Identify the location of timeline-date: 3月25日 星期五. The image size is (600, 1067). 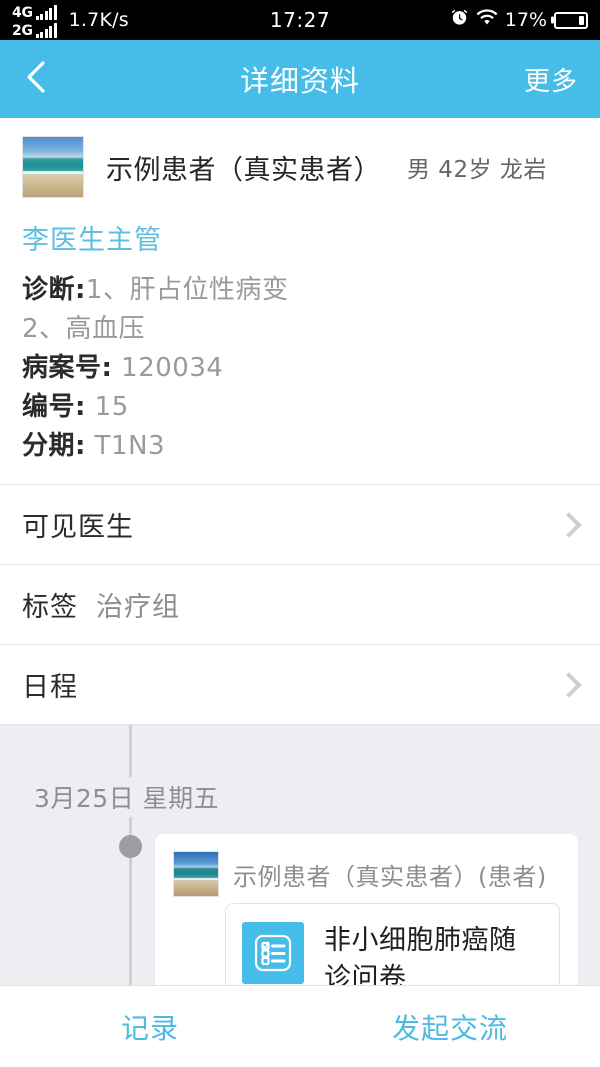
(130, 797).